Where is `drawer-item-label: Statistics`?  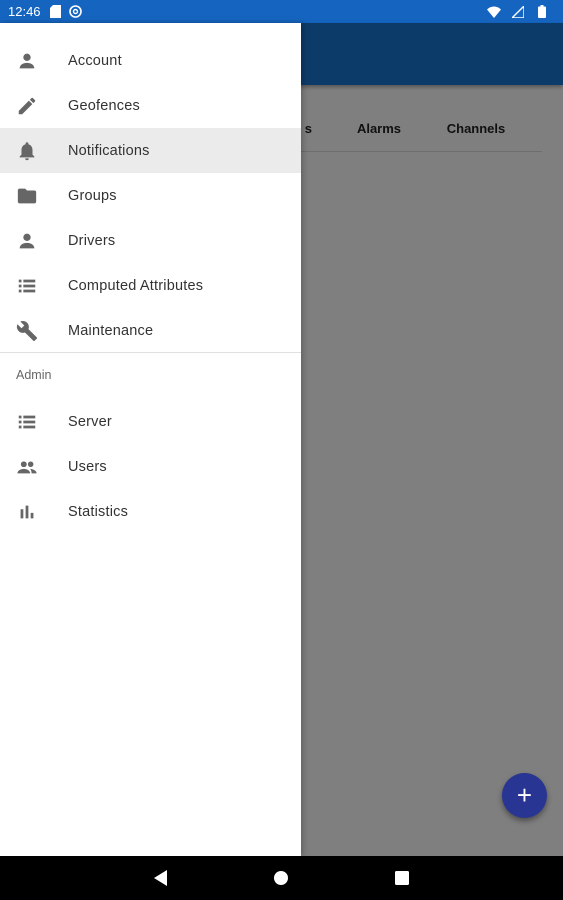
drawer-item-label: Statistics is located at coordinates (98, 511).